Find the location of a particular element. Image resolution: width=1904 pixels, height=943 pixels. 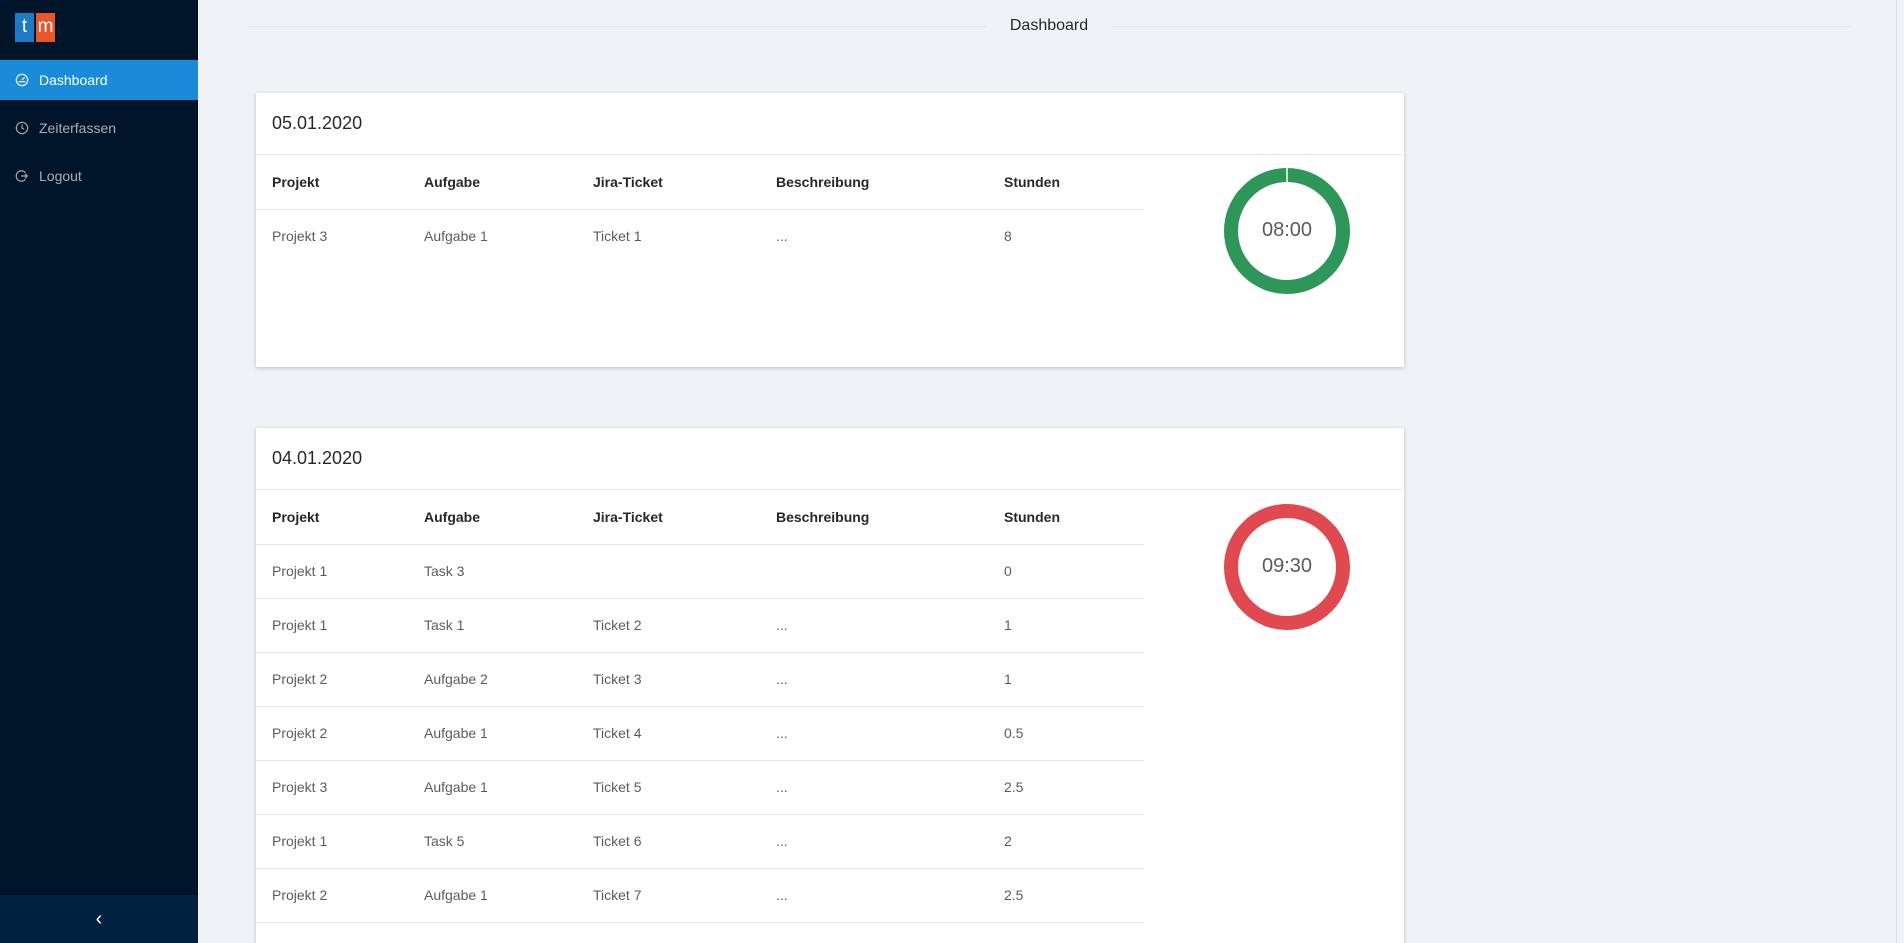

card-date: 05.01.2020 is located at coordinates (830, 124).